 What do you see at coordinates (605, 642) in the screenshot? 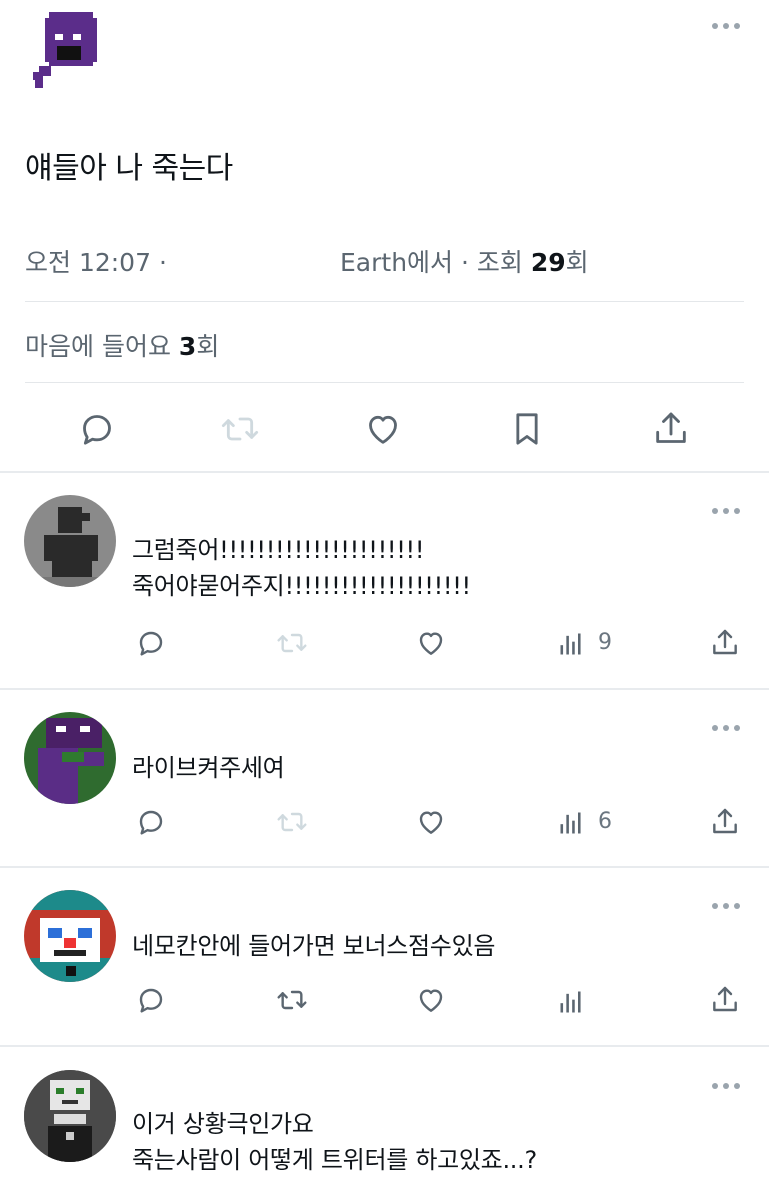
I see `views-count: 9` at bounding box center [605, 642].